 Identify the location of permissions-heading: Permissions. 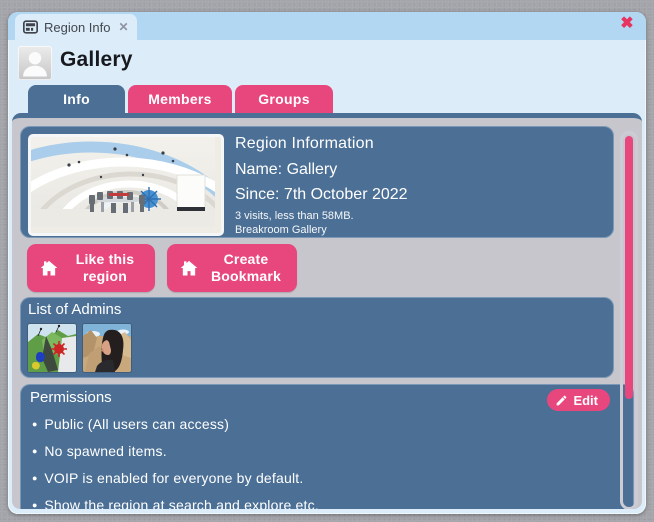
(71, 397).